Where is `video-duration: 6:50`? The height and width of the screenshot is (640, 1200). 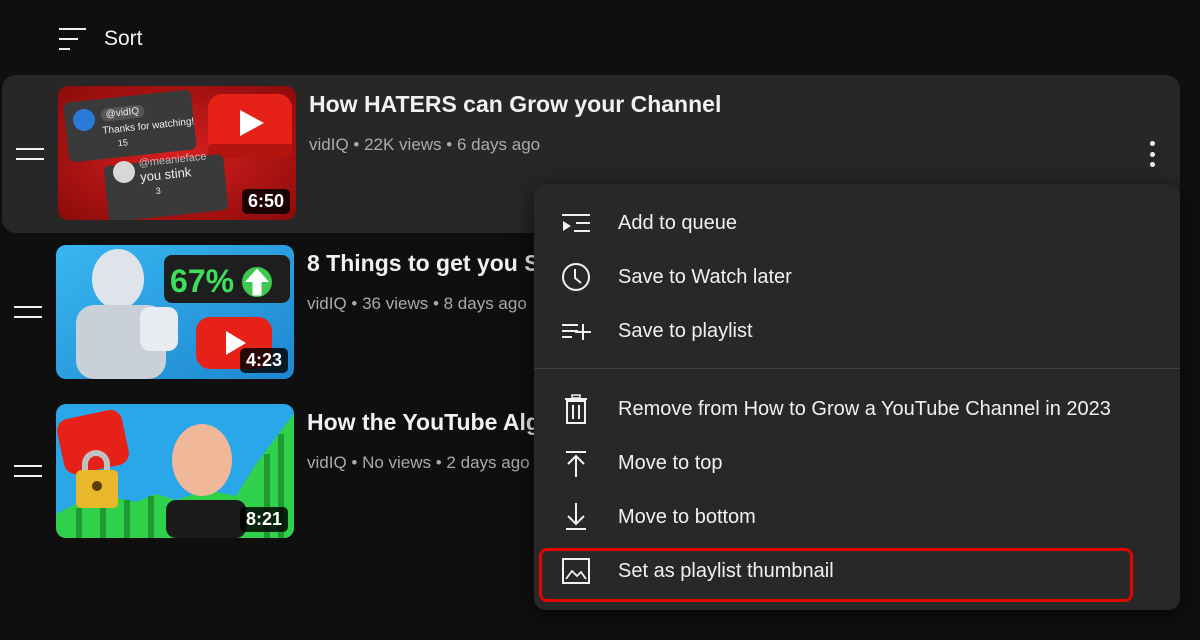
video-duration: 6:50 is located at coordinates (265, 201).